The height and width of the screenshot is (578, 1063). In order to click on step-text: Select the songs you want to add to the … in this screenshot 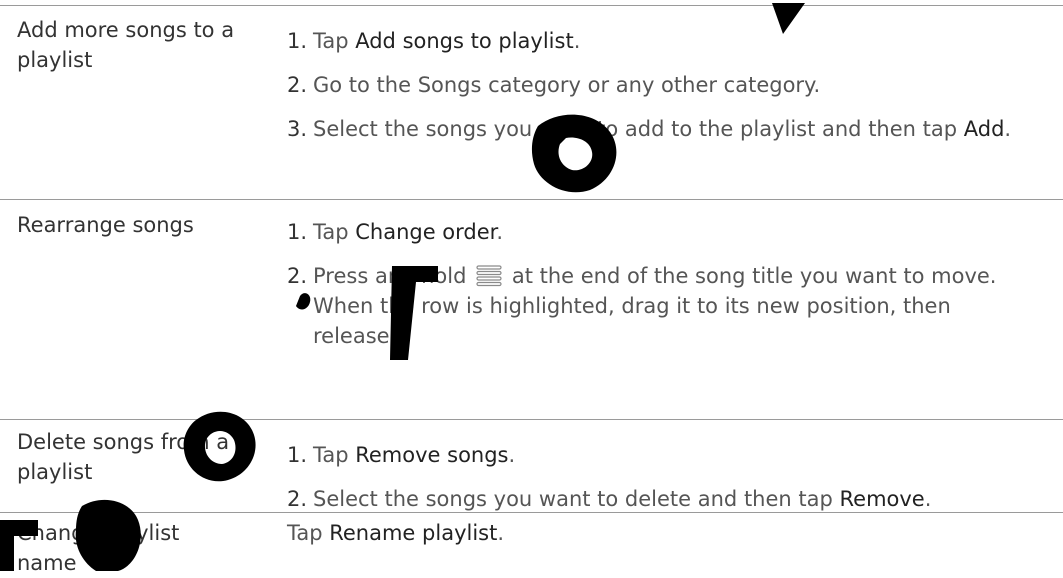, I will do `click(638, 129)`.